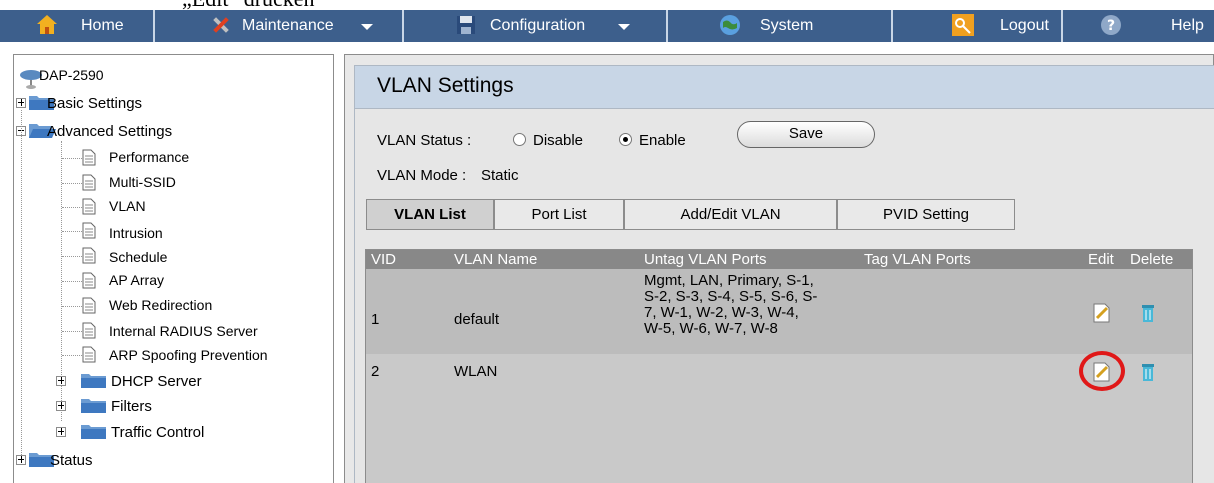 This screenshot has width=1214, height=483. Describe the element at coordinates (662, 140) in the screenshot. I see `enable-label: Enable` at that location.